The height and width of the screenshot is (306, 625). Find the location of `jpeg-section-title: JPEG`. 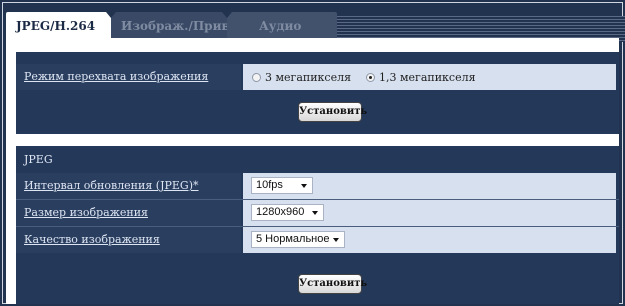

jpeg-section-title: JPEG is located at coordinates (317, 159).